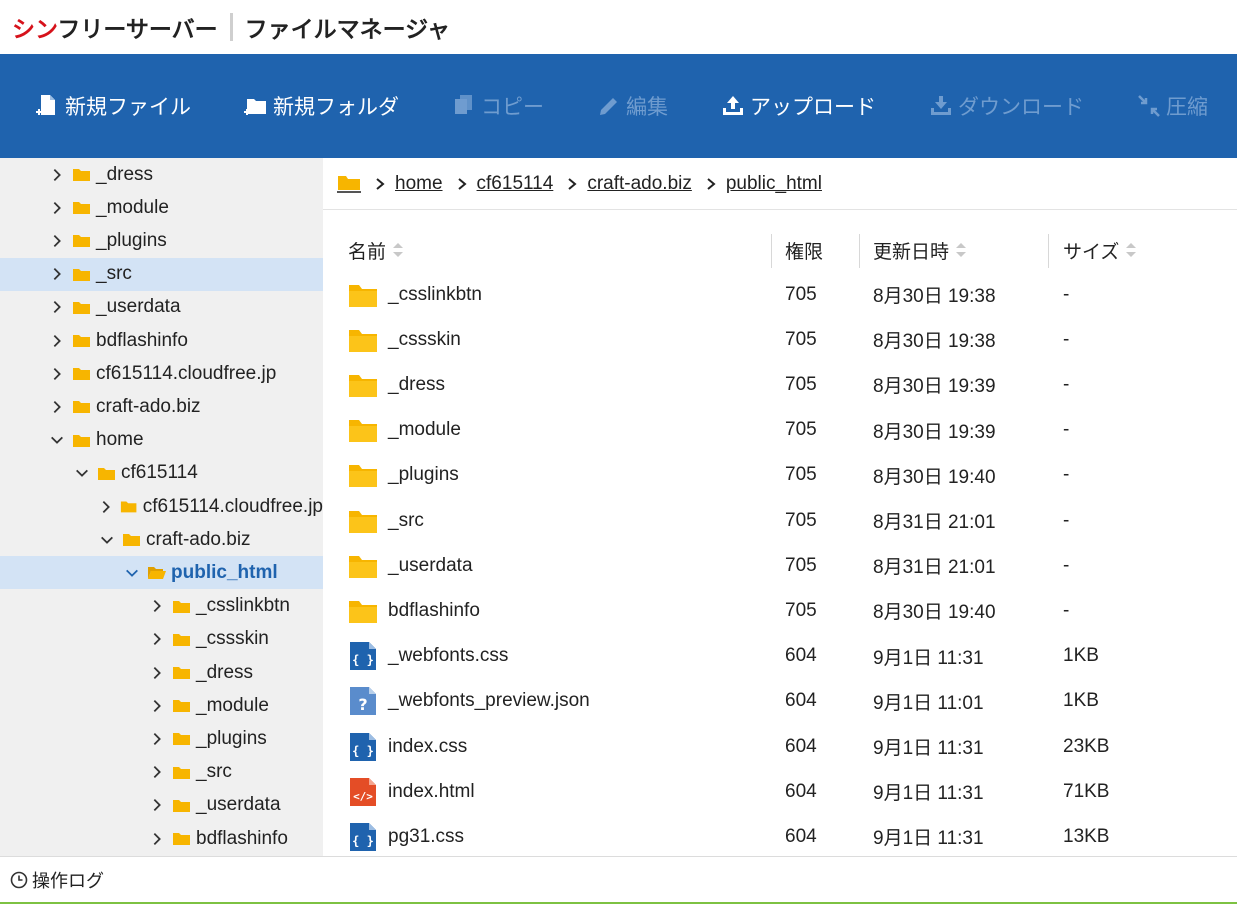 This screenshot has width=1237, height=904. What do you see at coordinates (941, 105) in the screenshot?
I see `download-icon` at bounding box center [941, 105].